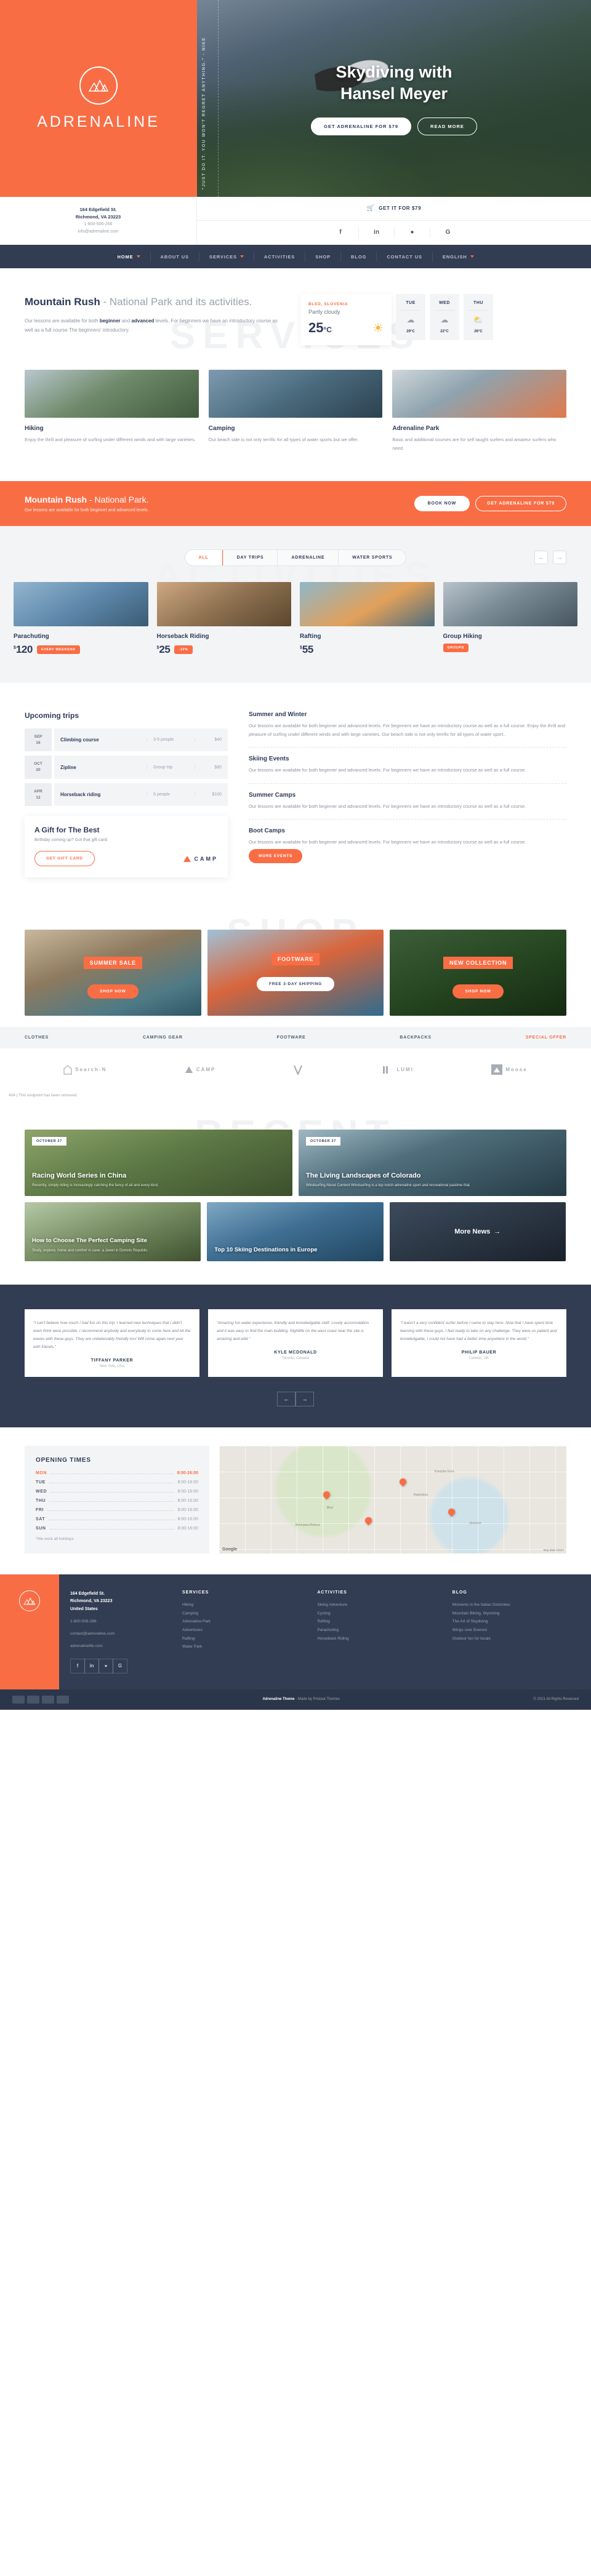 The width and height of the screenshot is (591, 2576). I want to click on trip-people: Group trip, so click(171, 767).